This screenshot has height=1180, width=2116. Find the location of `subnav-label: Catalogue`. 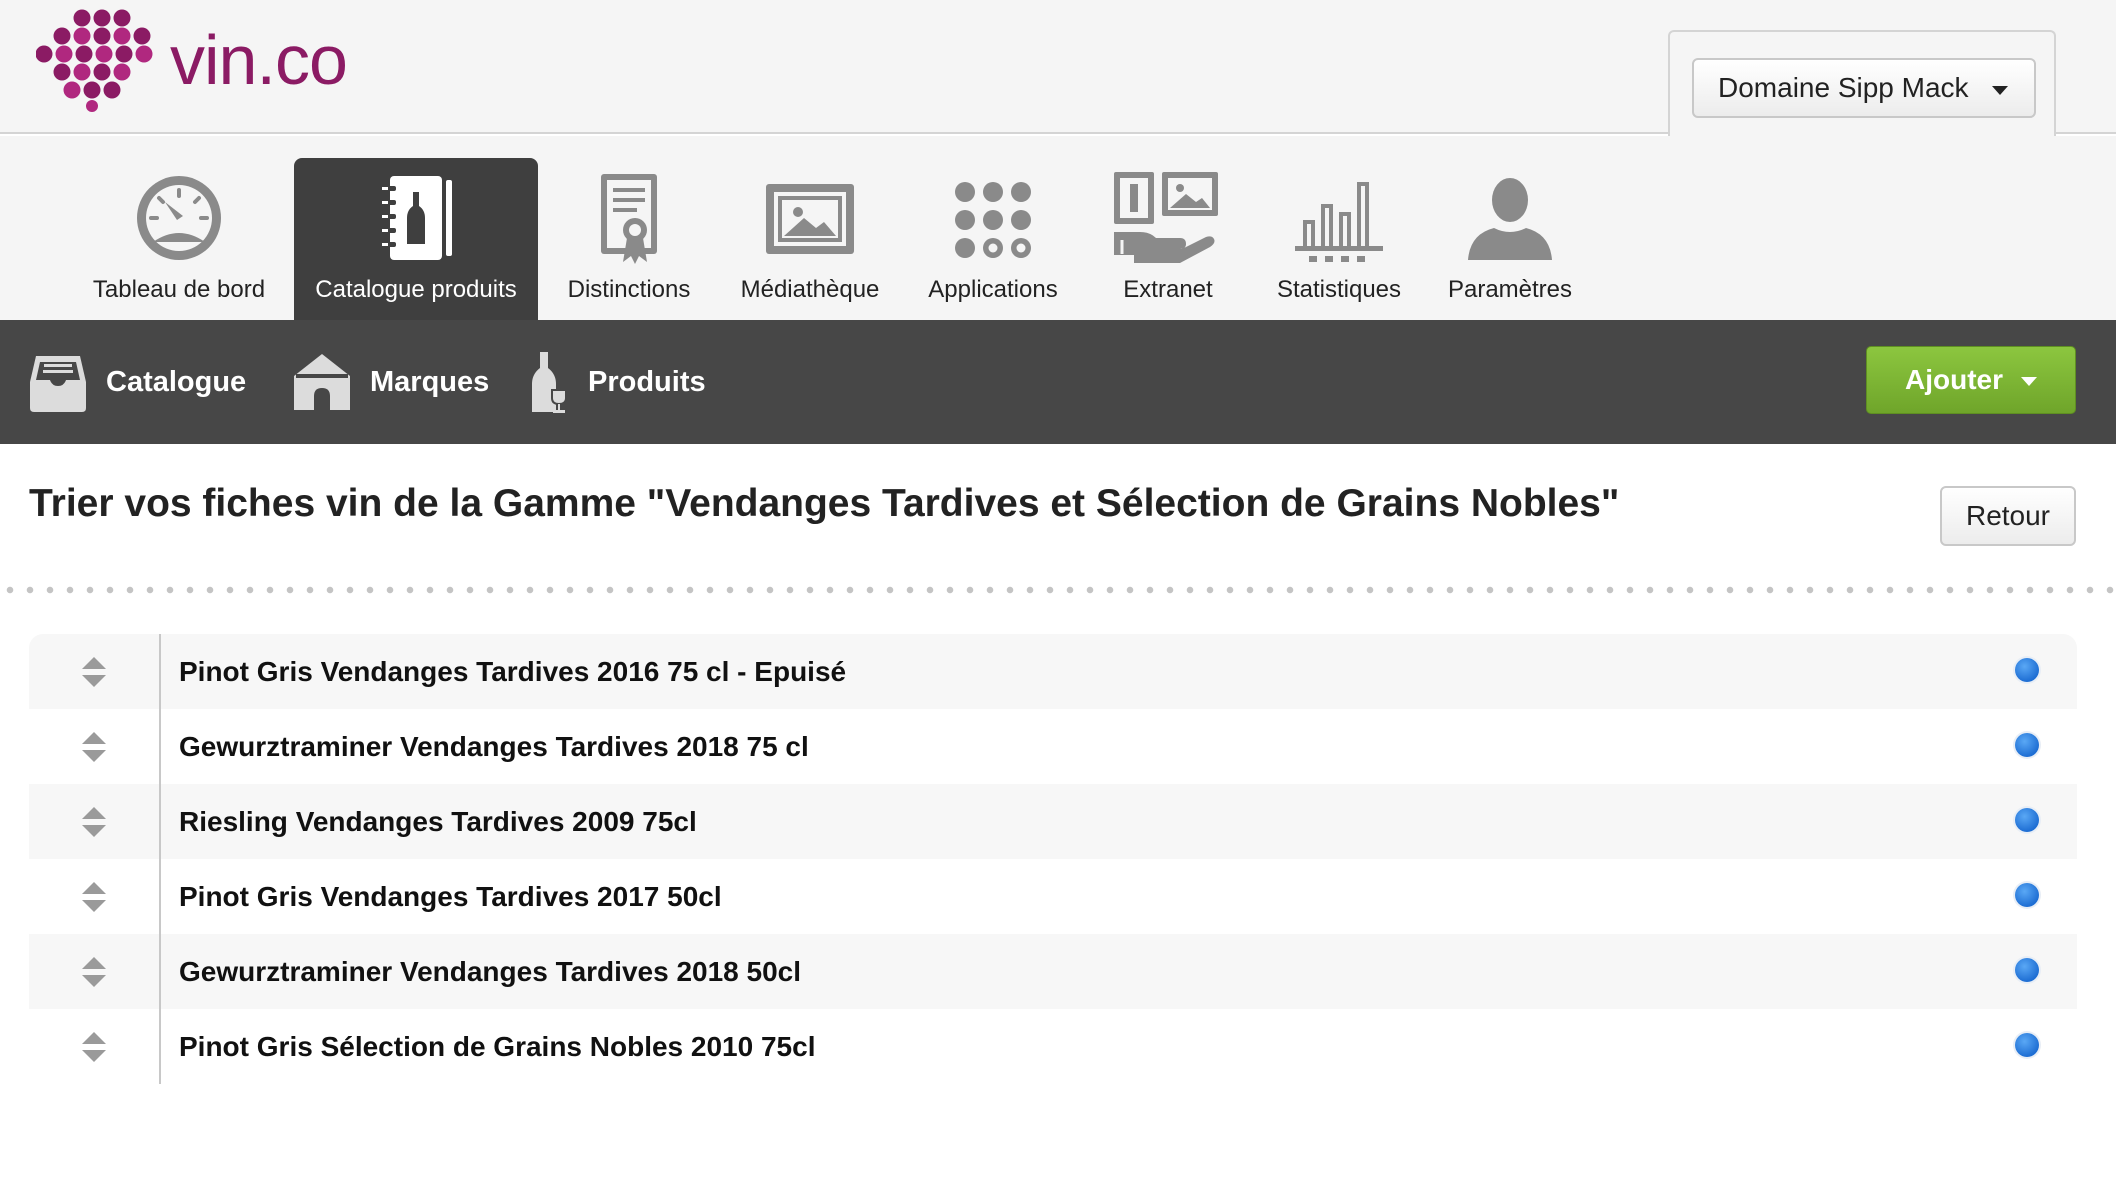

subnav-label: Catalogue is located at coordinates (176, 381).